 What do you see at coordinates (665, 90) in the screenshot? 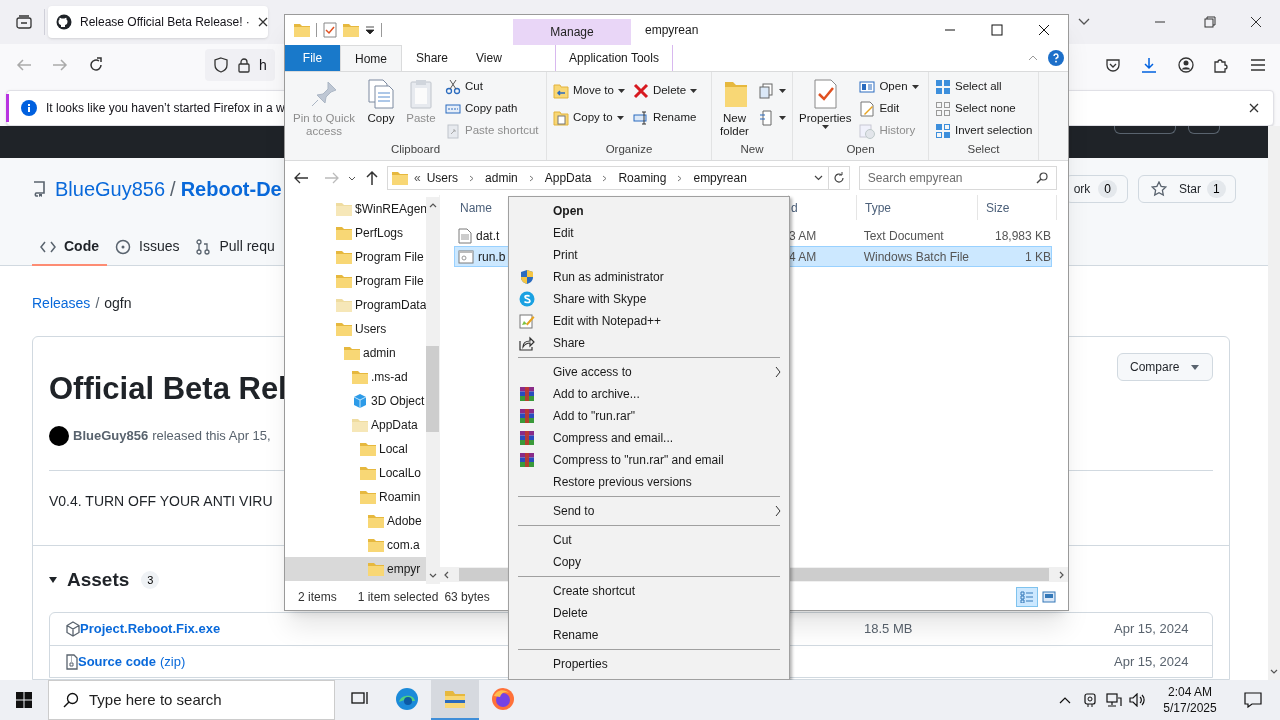
I see `ribbon-button: Delete` at bounding box center [665, 90].